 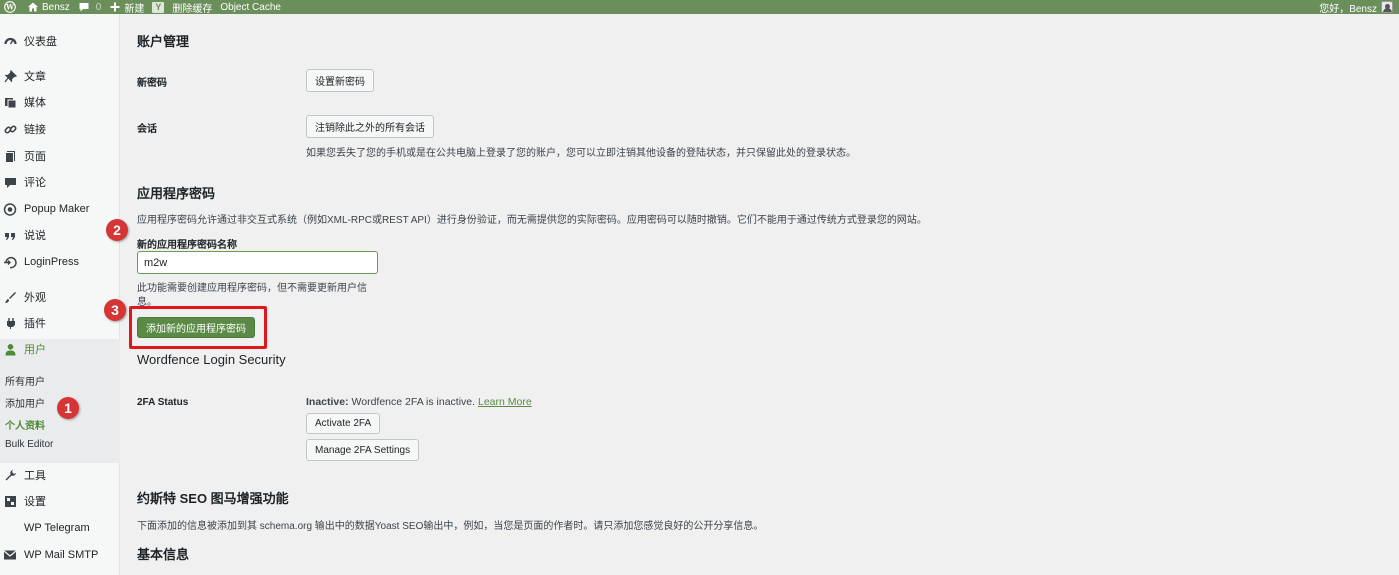 What do you see at coordinates (343, 423) in the screenshot?
I see `activate-2fa-button: Activate 2FA` at bounding box center [343, 423].